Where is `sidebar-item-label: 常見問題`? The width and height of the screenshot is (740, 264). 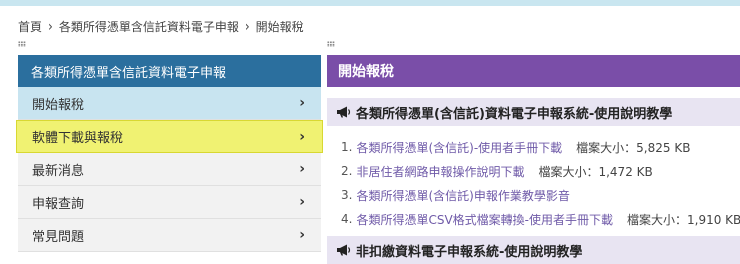 sidebar-item-label: 常見問題 is located at coordinates (58, 237).